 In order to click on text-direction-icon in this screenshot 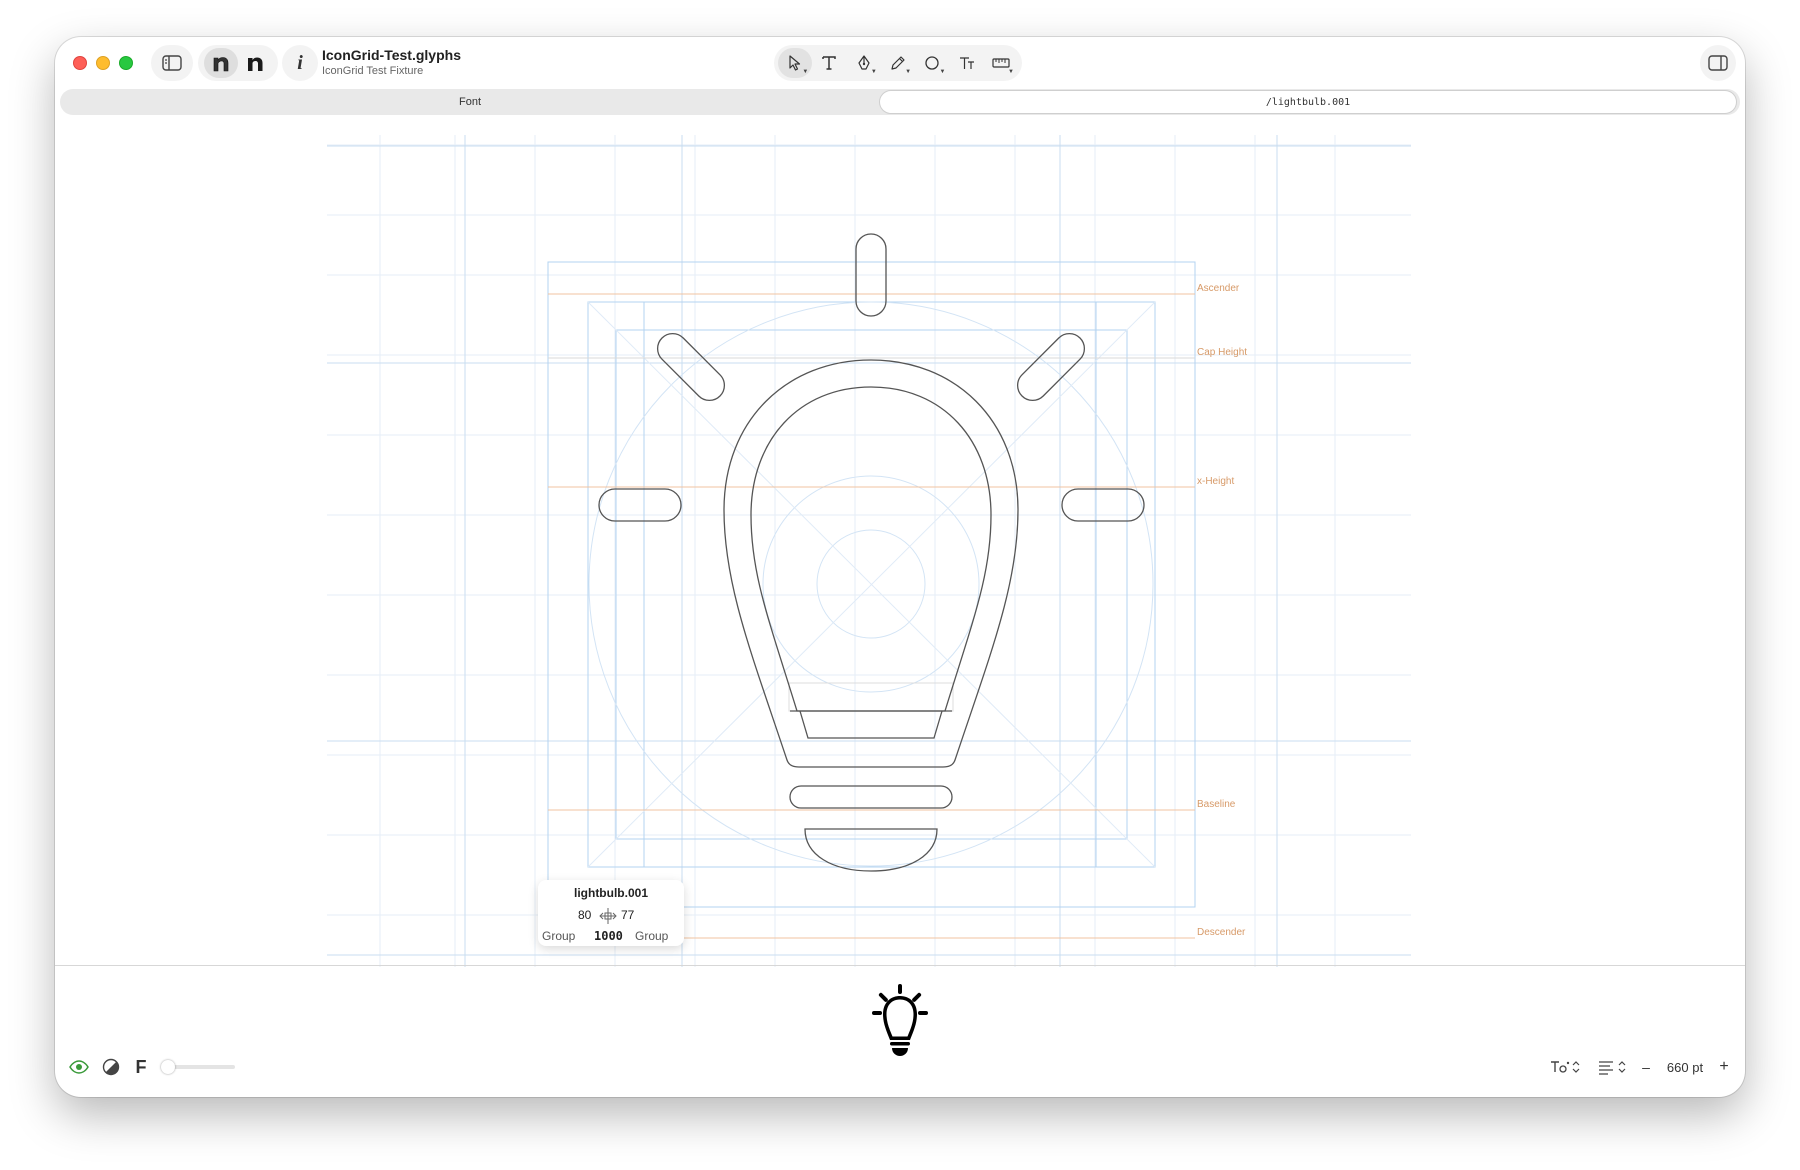, I will do `click(1565, 1067)`.